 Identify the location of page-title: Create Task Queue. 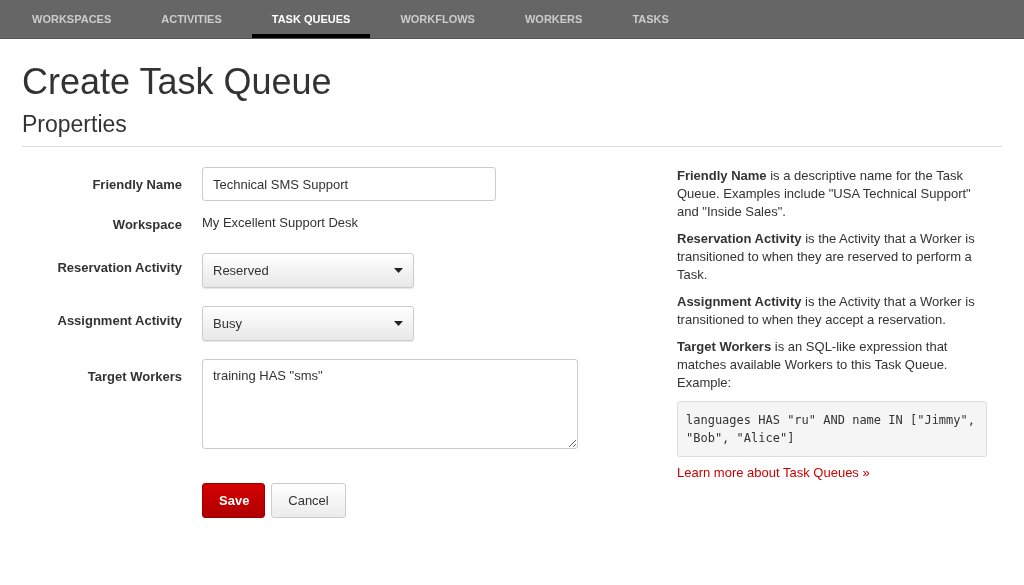
(177, 82).